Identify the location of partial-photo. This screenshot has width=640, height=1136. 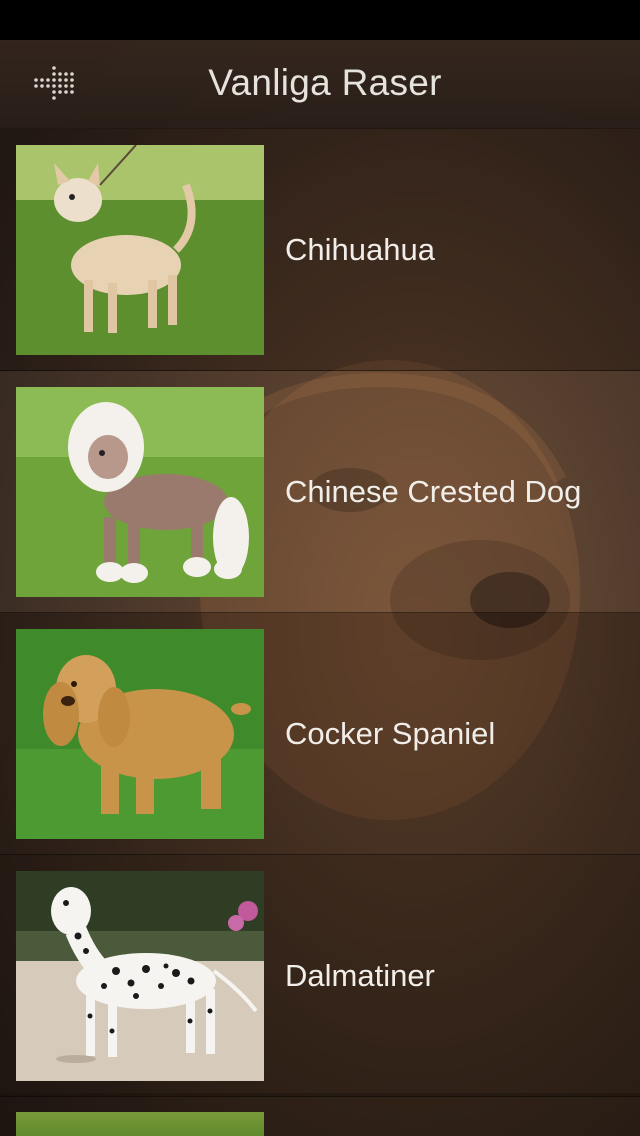
(140, 1124).